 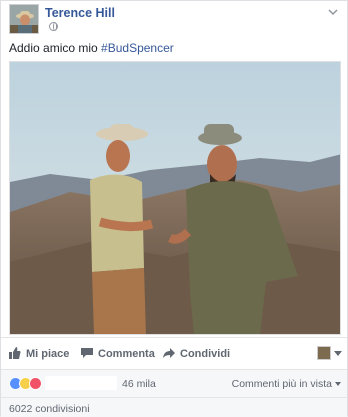 I want to click on shares-bar: 6022 condivisioni, so click(x=174, y=407).